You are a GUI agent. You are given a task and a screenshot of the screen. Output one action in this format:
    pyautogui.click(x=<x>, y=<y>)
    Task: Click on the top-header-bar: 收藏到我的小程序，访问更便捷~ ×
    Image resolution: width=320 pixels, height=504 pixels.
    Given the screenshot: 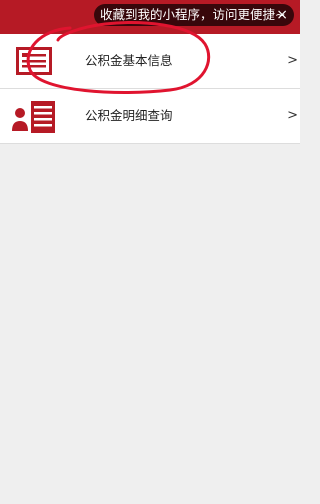 What is the action you would take?
    pyautogui.click(x=150, y=17)
    